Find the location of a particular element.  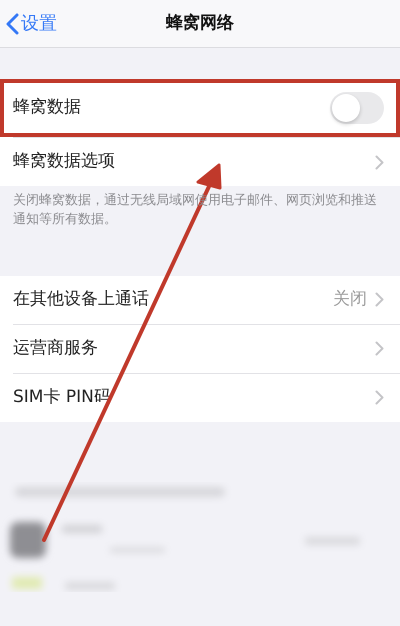

settings-row: 在其他设备上通话 关闭 is located at coordinates (200, 300).